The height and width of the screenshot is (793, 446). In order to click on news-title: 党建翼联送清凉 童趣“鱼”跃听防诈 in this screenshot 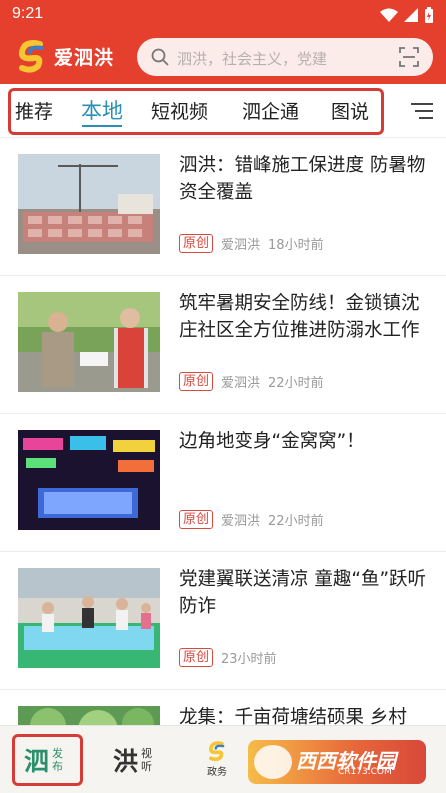, I will do `click(303, 593)`.